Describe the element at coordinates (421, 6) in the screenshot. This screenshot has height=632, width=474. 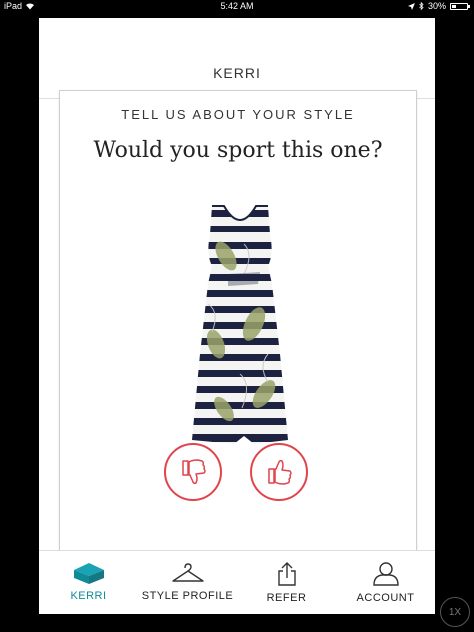
I see `bluetooth-icon` at that location.